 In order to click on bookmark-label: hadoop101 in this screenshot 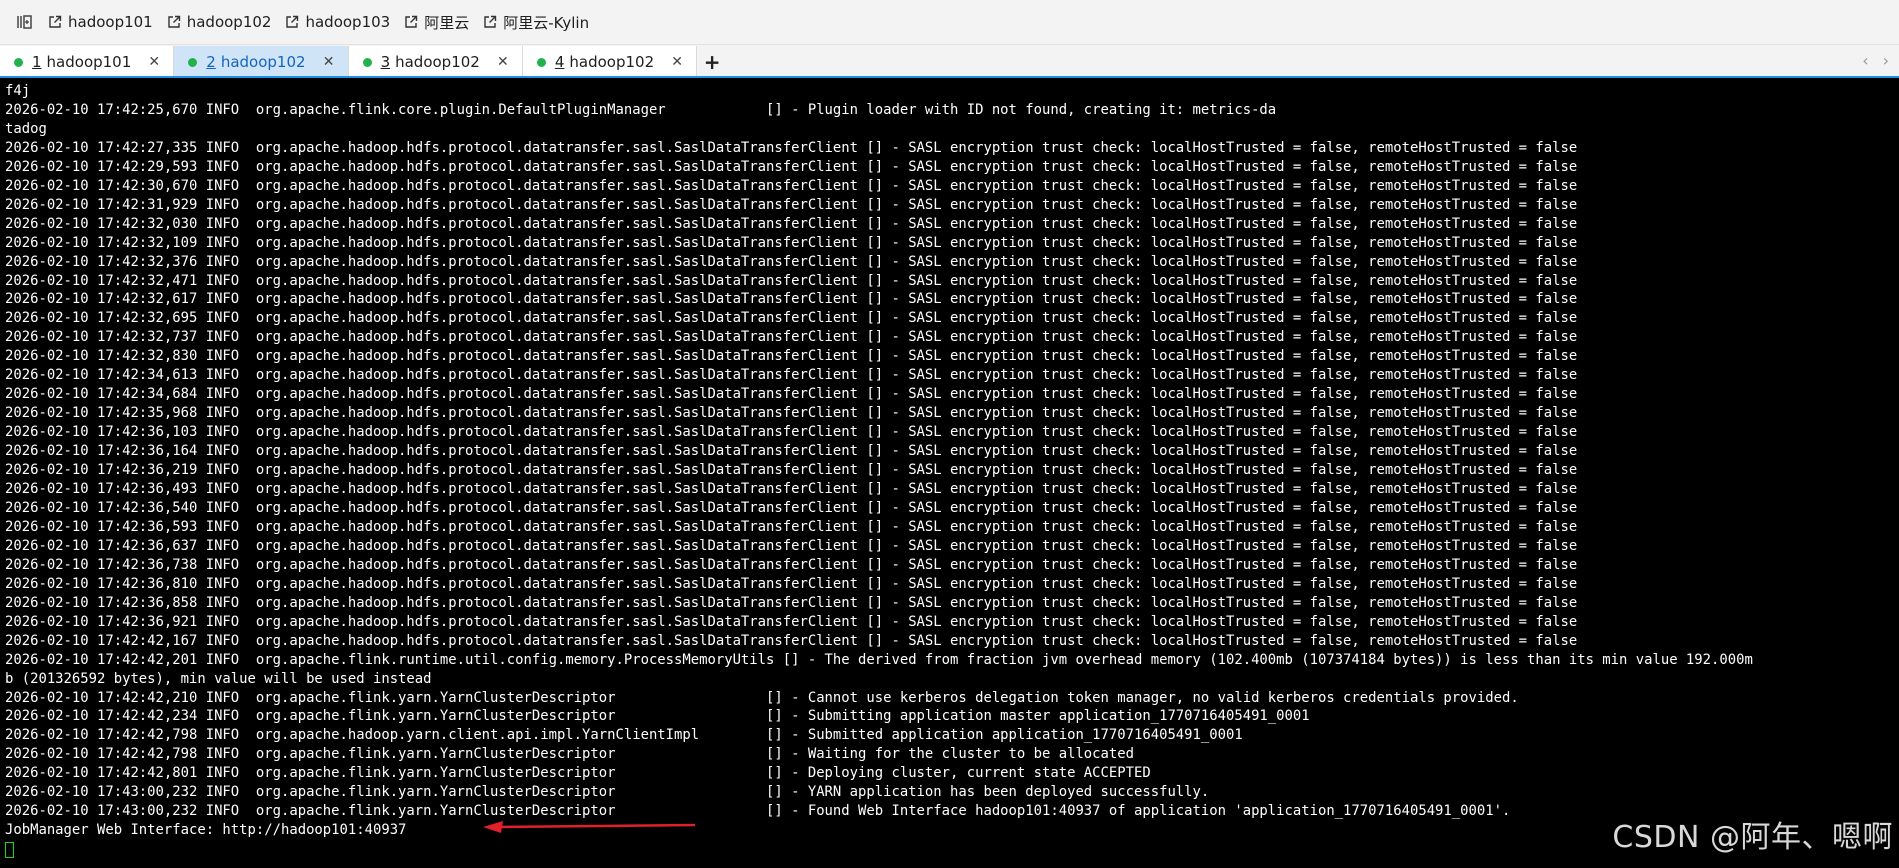, I will do `click(110, 22)`.